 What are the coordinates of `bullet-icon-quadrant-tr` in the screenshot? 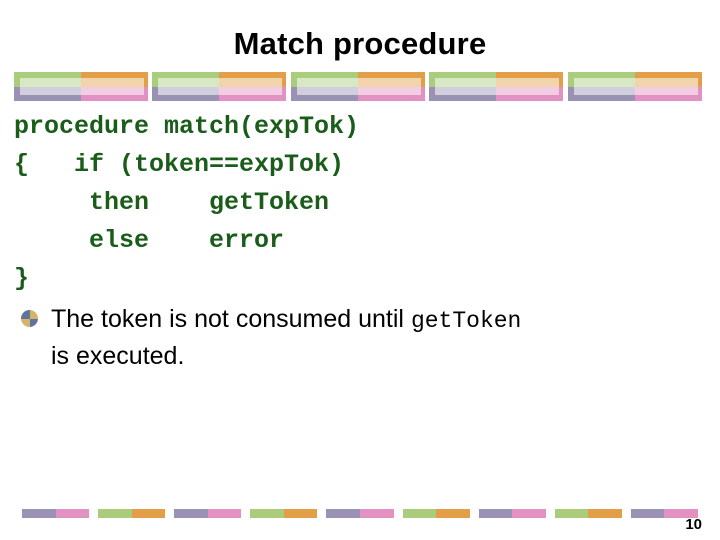 It's located at (33, 314).